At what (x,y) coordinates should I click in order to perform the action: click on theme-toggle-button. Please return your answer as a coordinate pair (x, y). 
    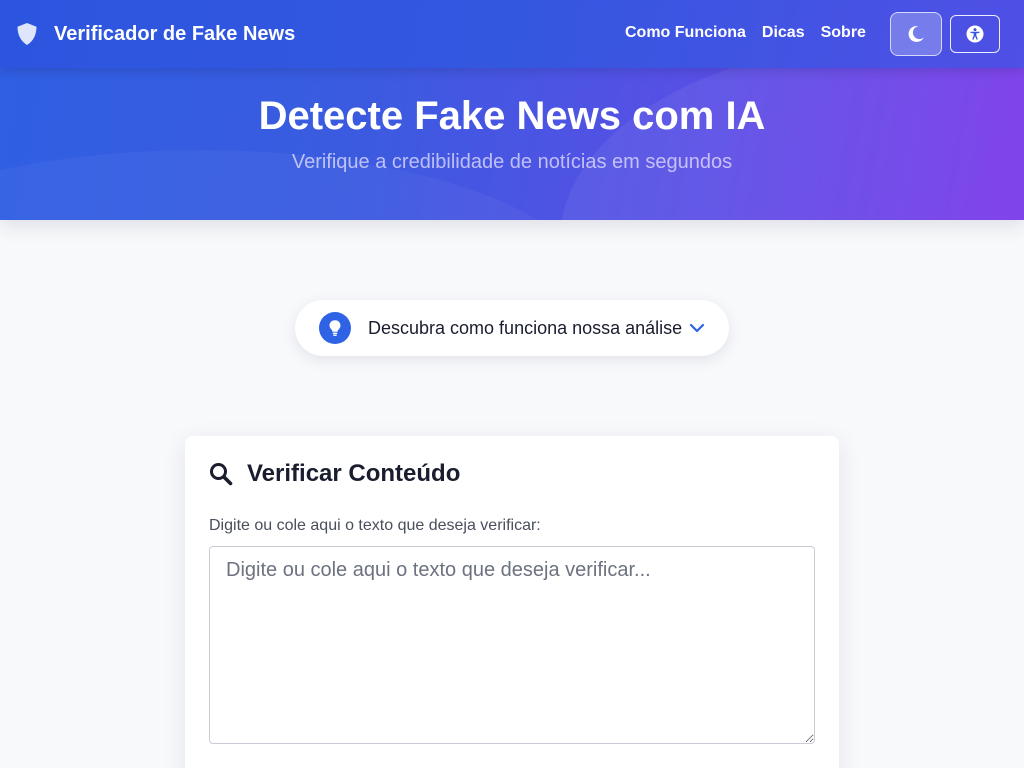
    Looking at the image, I should click on (916, 34).